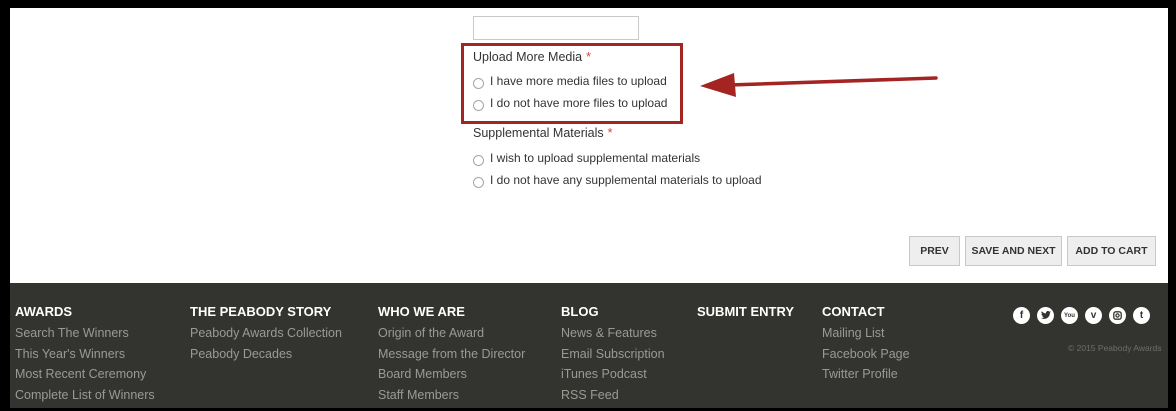 Image resolution: width=1176 pixels, height=411 pixels. I want to click on footer-column-submit-entry: SUBMIT ENTRY, so click(745, 315).